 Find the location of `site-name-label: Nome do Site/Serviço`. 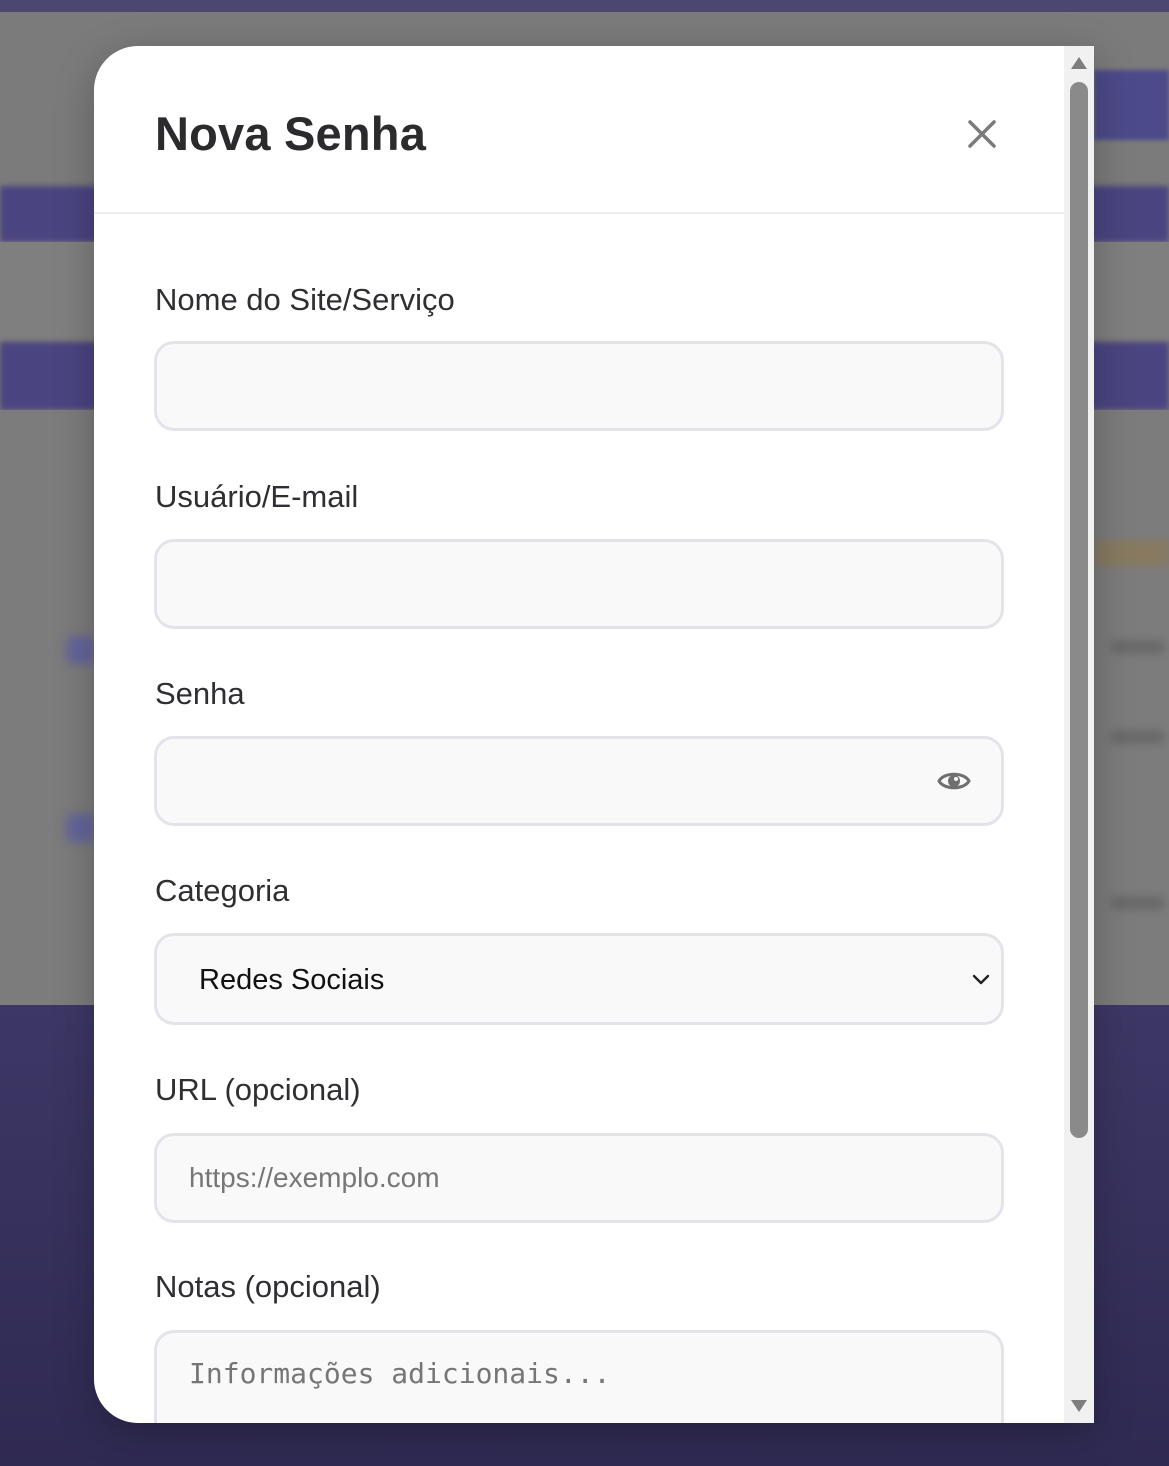

site-name-label: Nome do Site/Serviço is located at coordinates (305, 299).